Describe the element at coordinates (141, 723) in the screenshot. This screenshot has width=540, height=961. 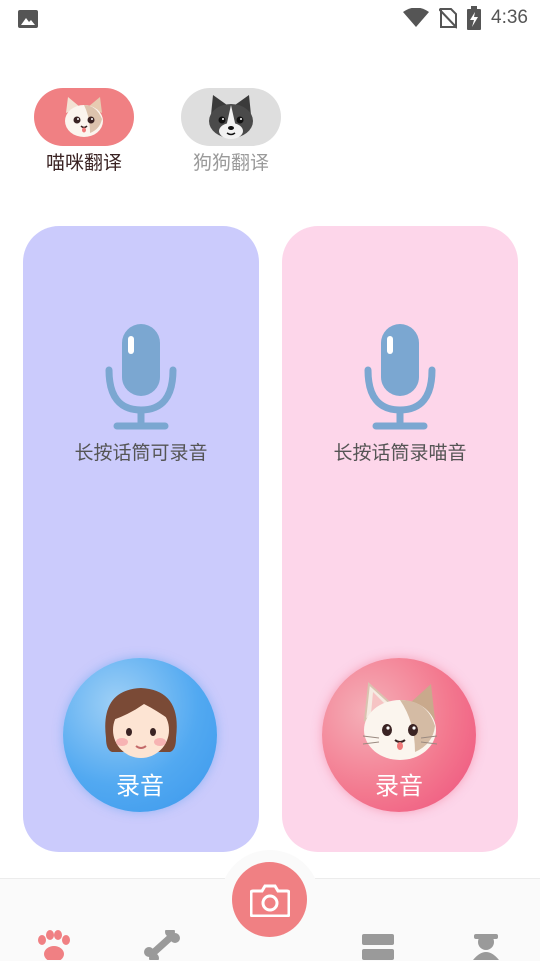
I see `girl-avatar-icon` at that location.